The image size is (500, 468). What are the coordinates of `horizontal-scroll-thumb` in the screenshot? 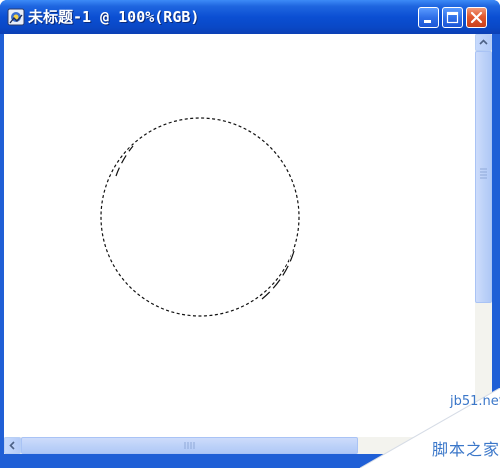 It's located at (189, 445).